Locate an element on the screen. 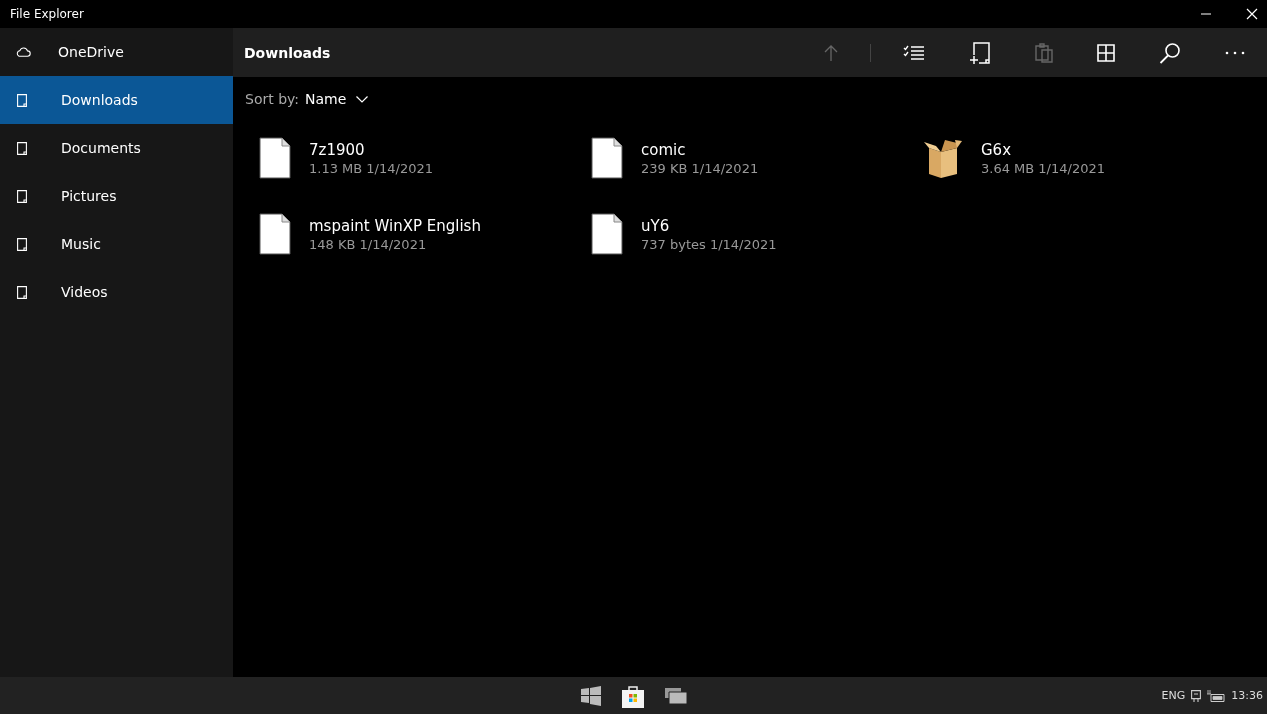  sidebar-item: Downloads is located at coordinates (116, 100).